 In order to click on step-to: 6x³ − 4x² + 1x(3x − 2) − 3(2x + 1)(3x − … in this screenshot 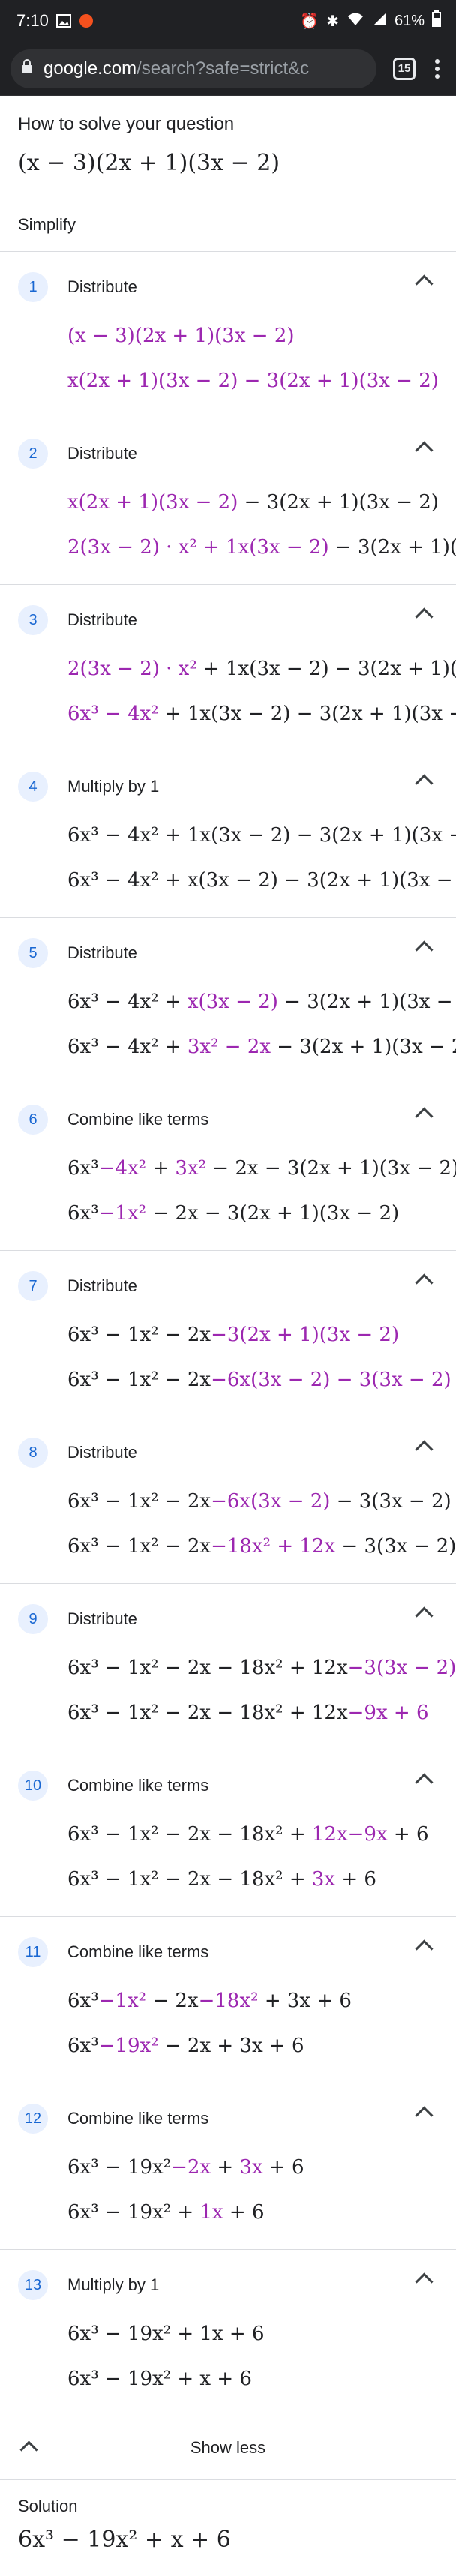, I will do `click(262, 714)`.